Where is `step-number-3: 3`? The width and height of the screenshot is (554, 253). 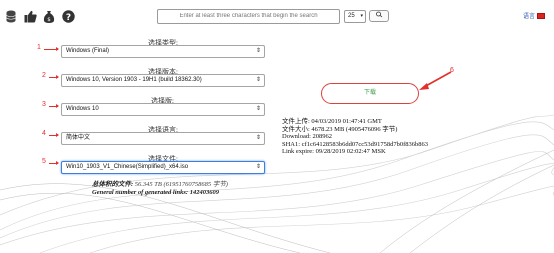 step-number-3: 3 is located at coordinates (44, 104).